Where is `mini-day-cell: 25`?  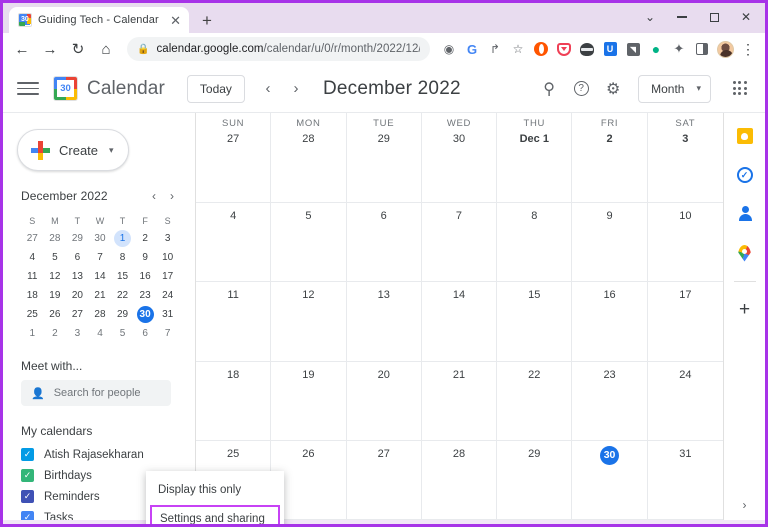
mini-day-cell: 25 is located at coordinates (32, 314).